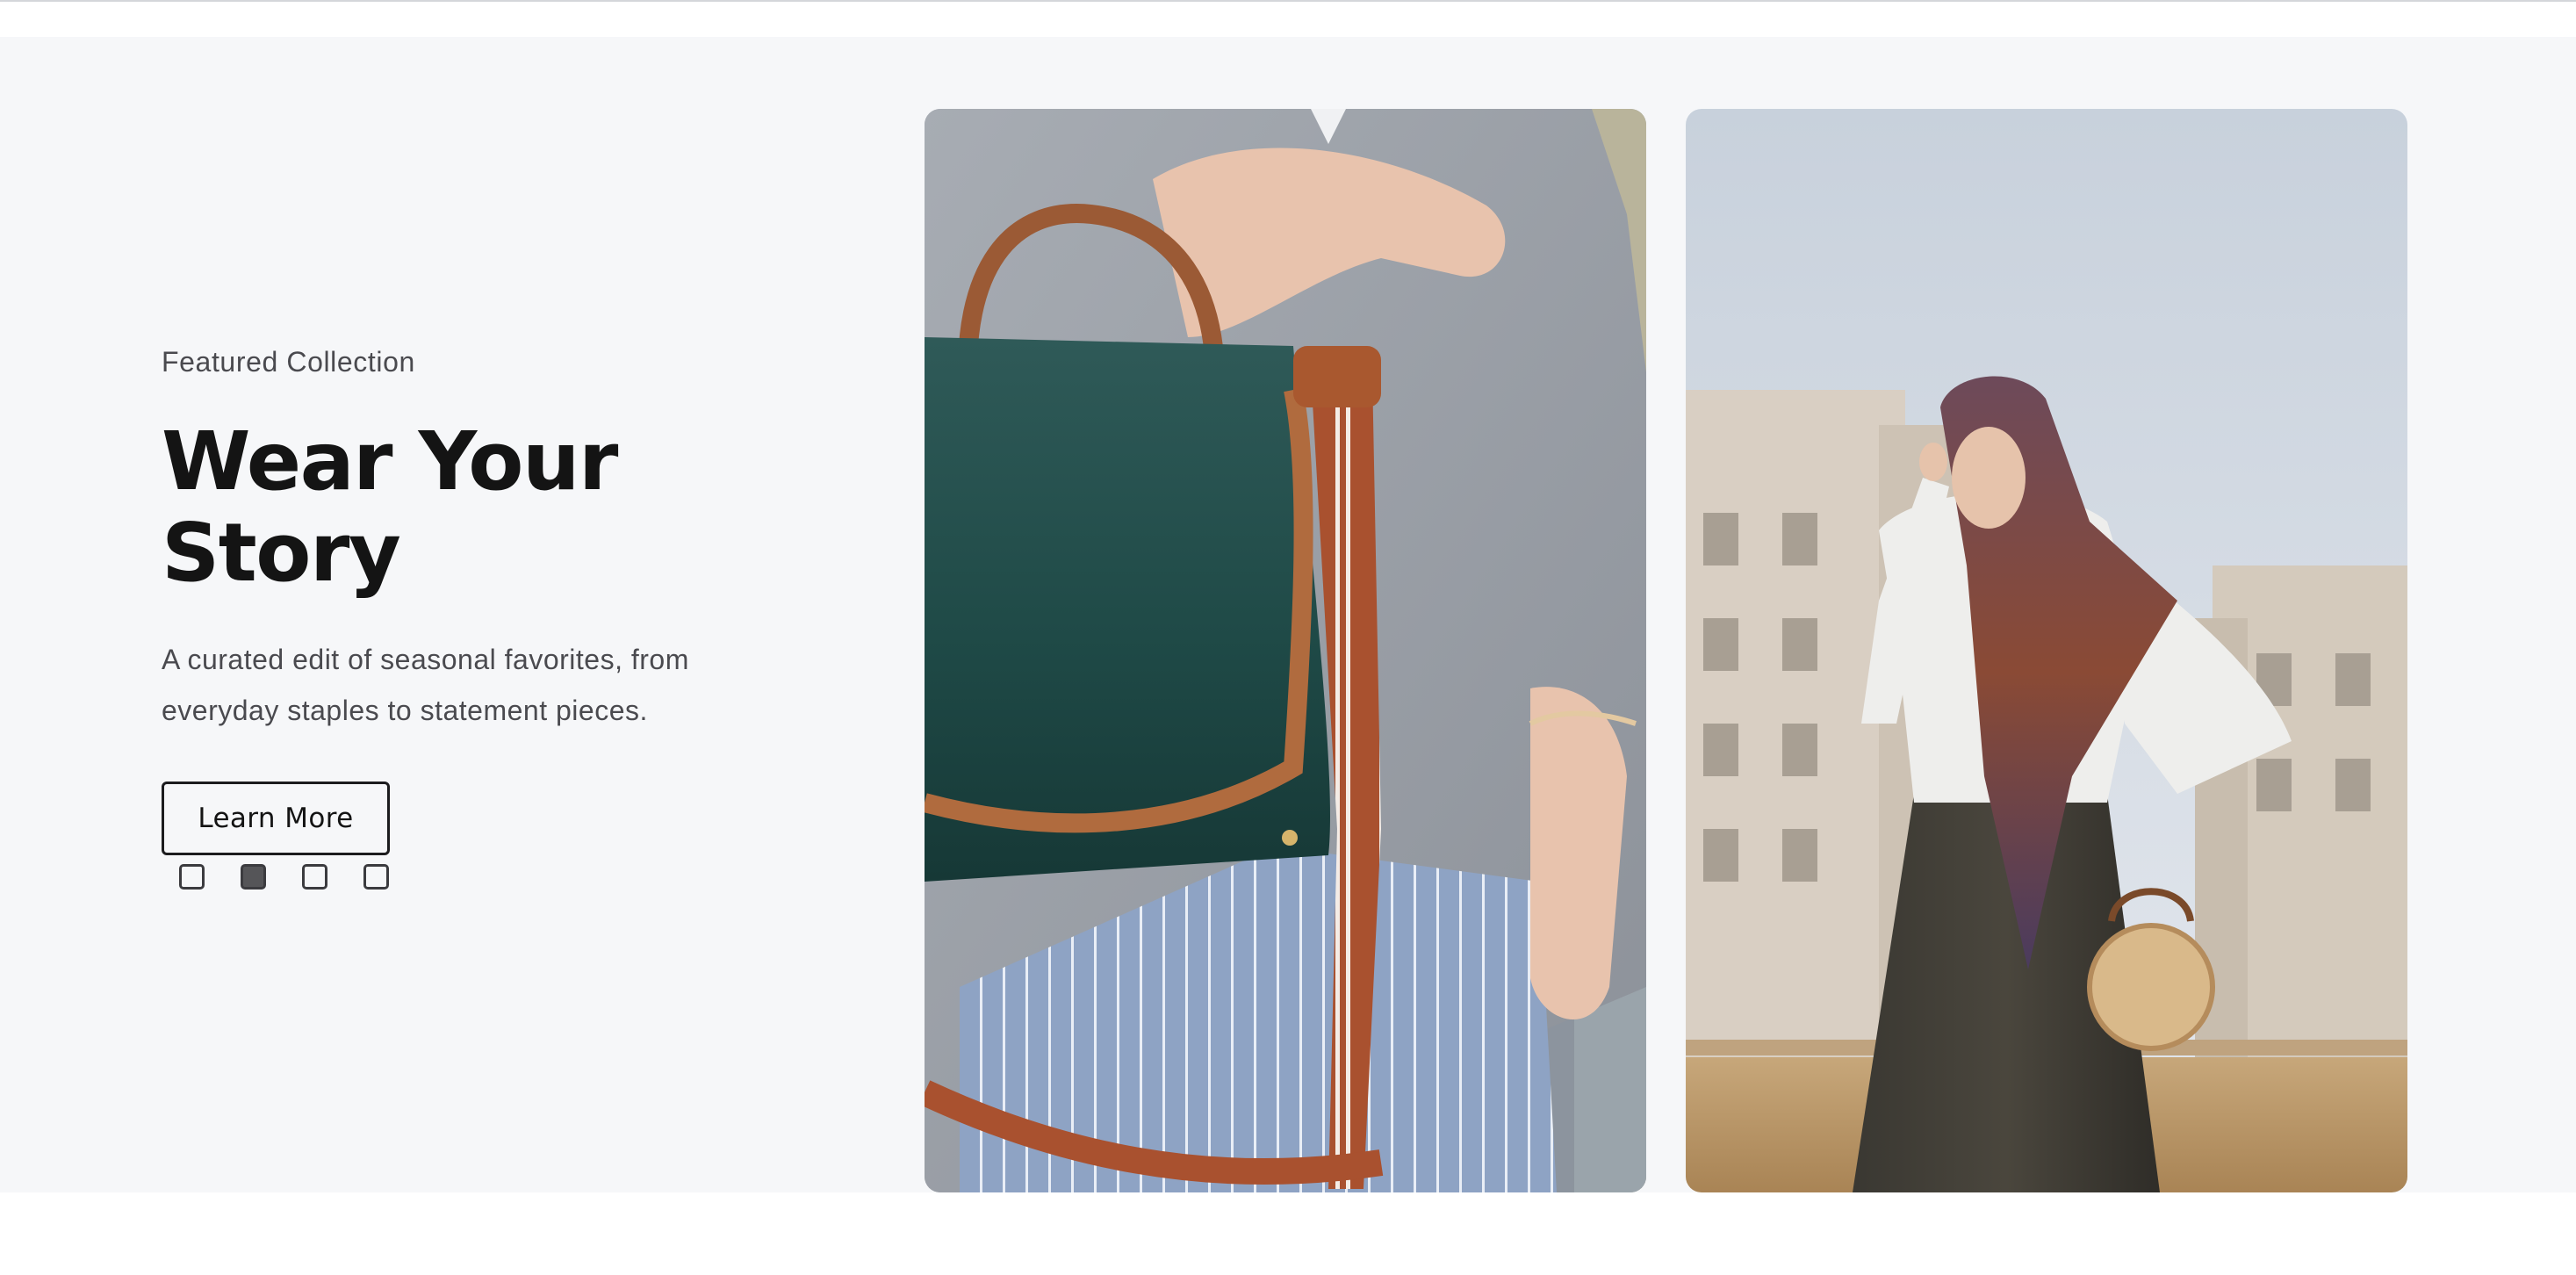 This screenshot has height=1275, width=2576. Describe the element at coordinates (276, 819) in the screenshot. I see `learn-more-button: Learn More` at that location.